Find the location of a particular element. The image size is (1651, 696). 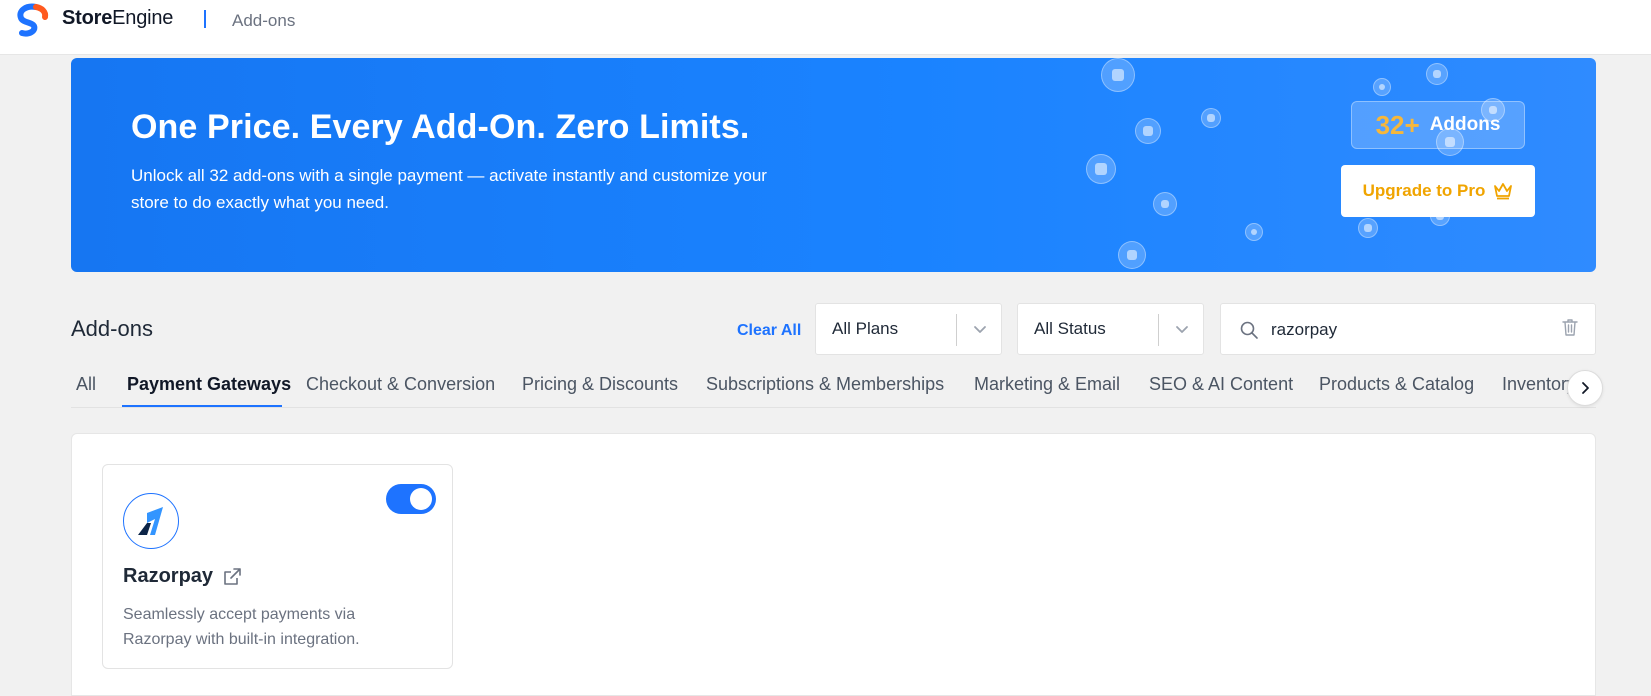

paypal-icon is located at coordinates (1118, 75).